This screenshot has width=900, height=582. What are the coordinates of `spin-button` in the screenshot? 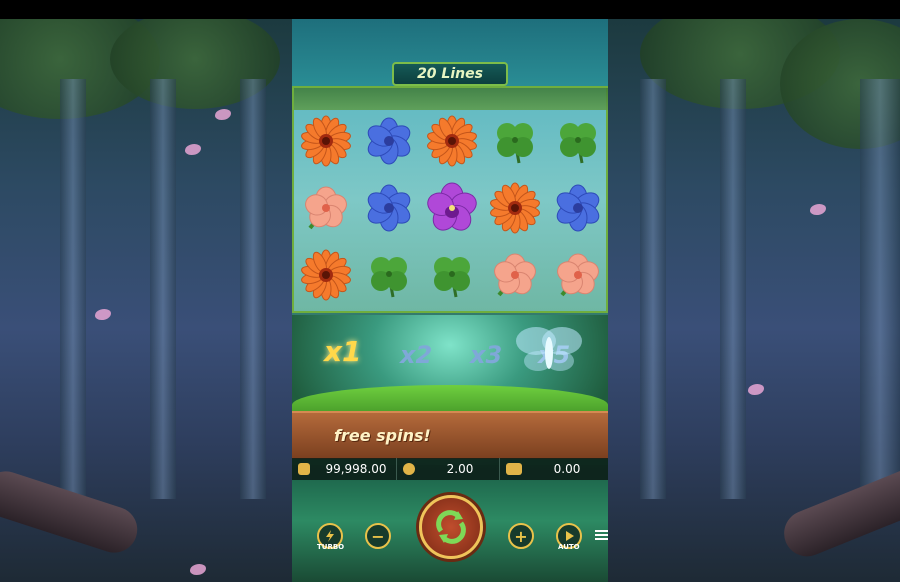 It's located at (451, 527).